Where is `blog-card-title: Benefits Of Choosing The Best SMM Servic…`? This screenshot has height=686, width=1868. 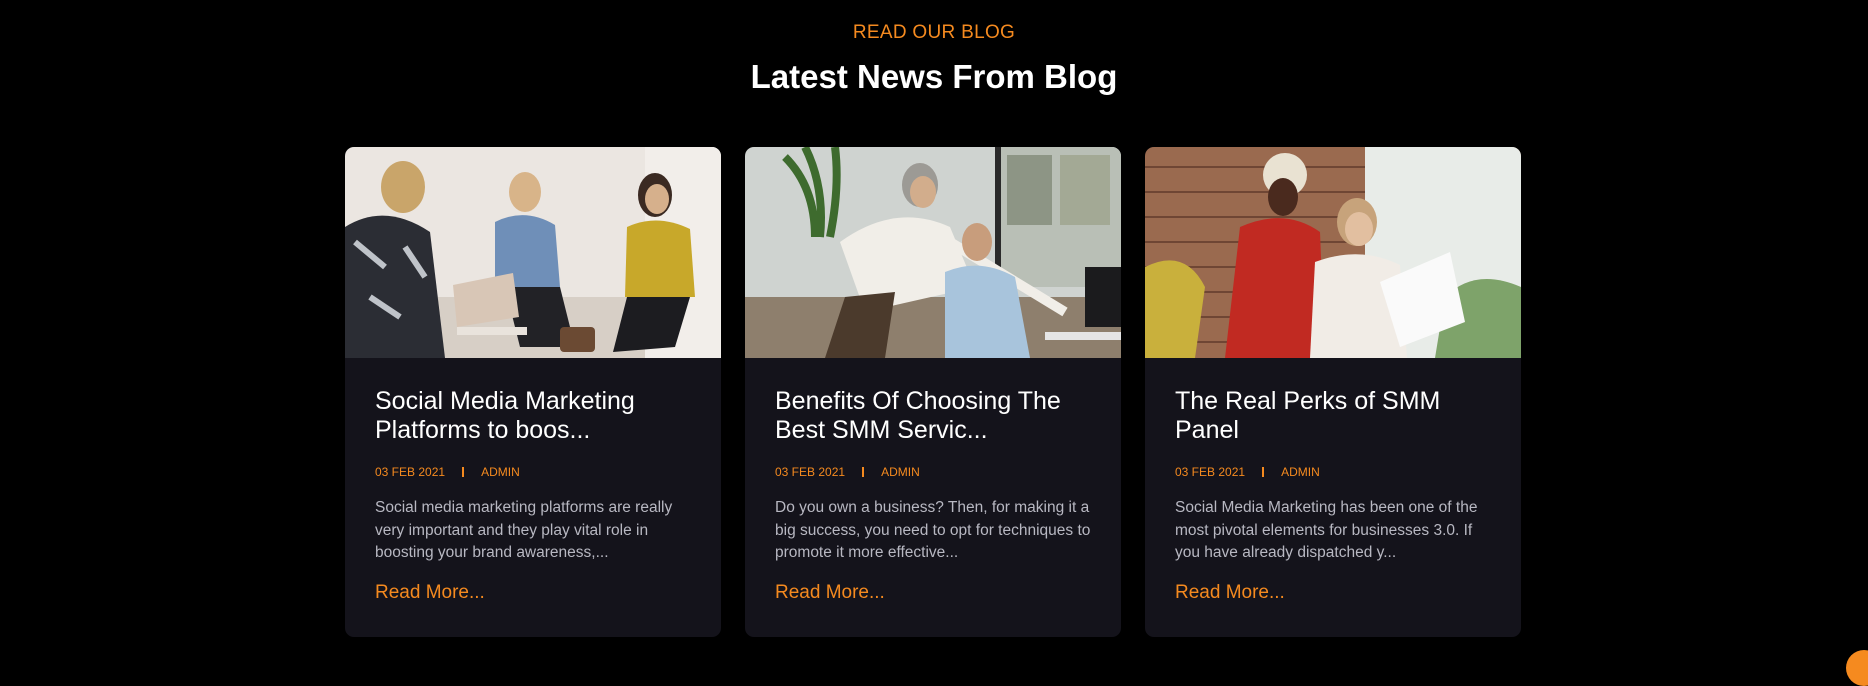
blog-card-title: Benefits Of Choosing The Best SMM Servic… is located at coordinates (933, 416).